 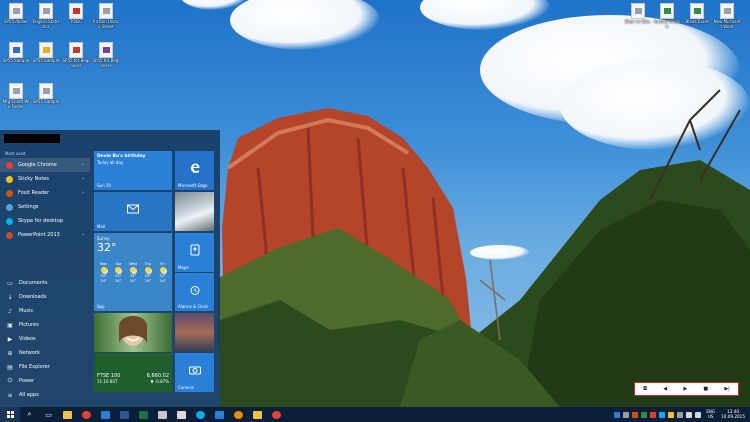 What do you see at coordinates (10, 414) in the screenshot?
I see `start-button` at bounding box center [10, 414].